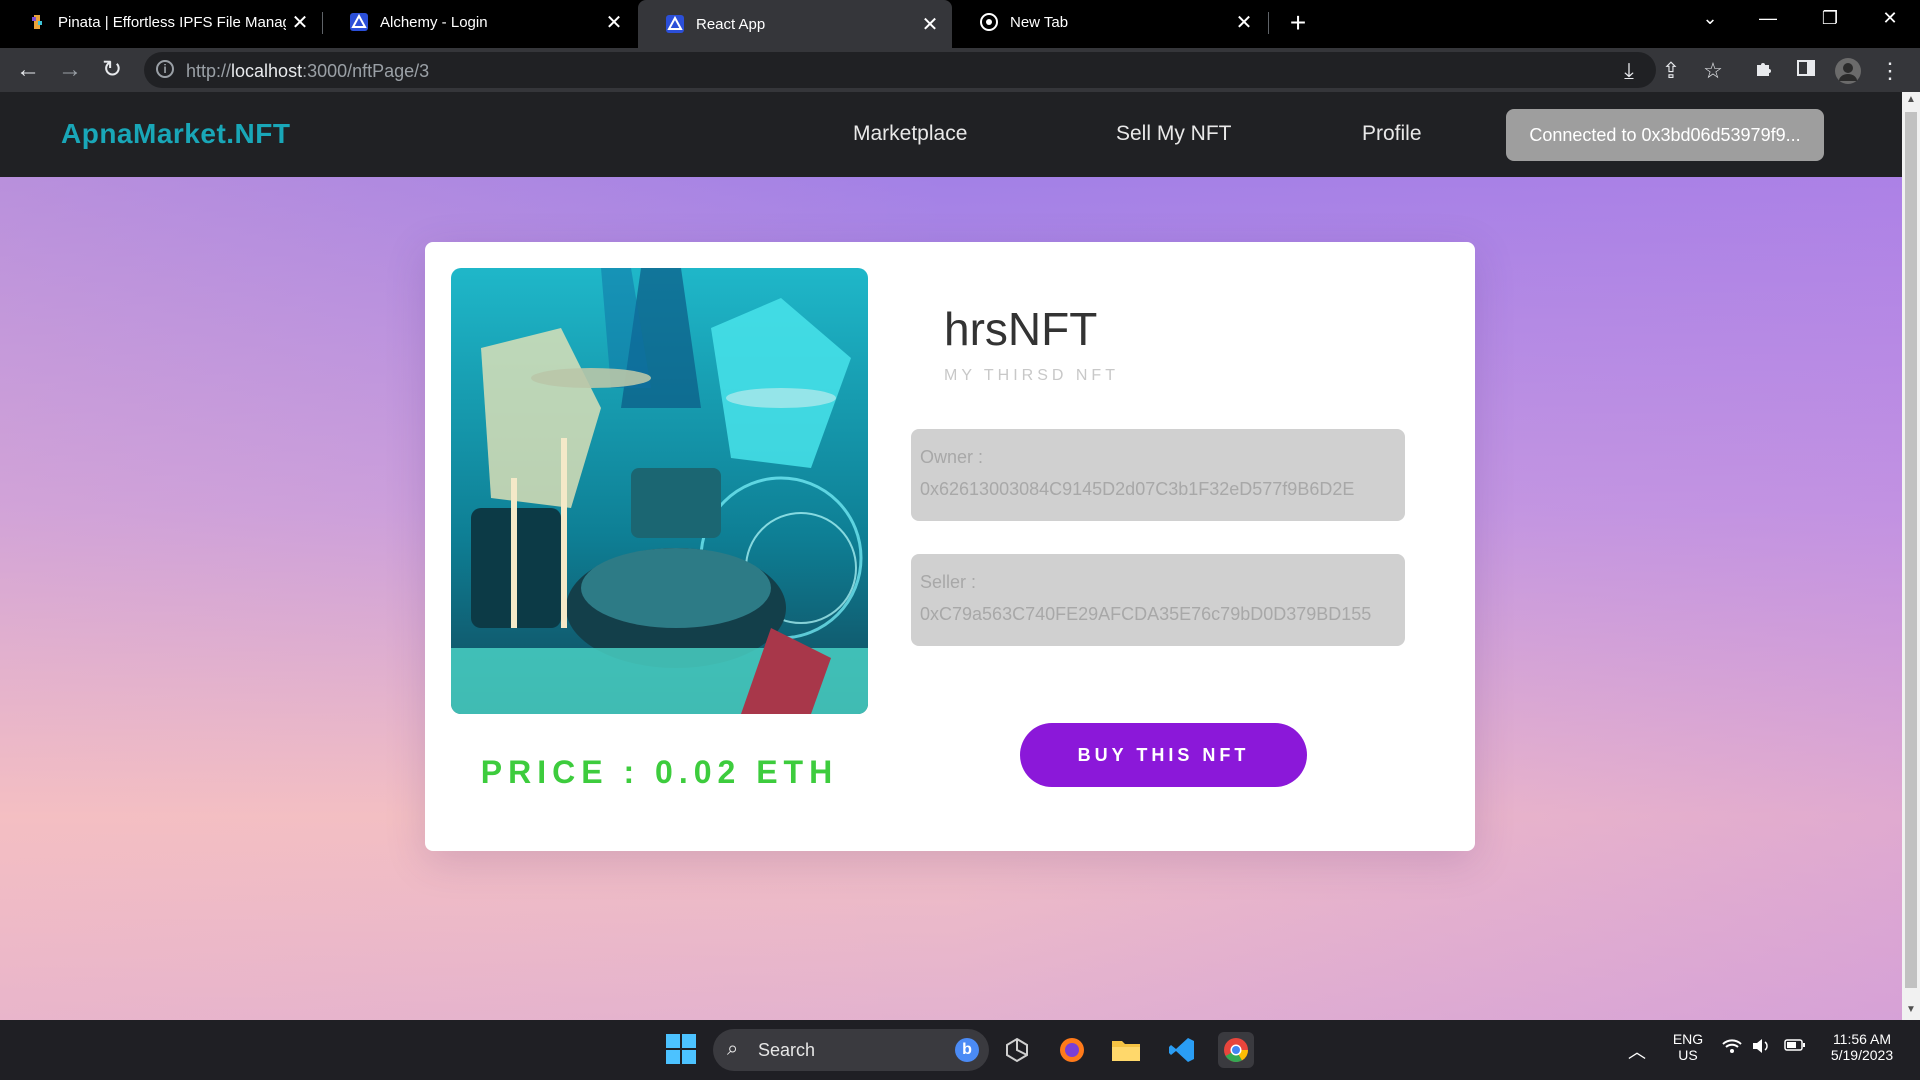 The image size is (1920, 1080). What do you see at coordinates (1848, 71) in the screenshot?
I see `profile-avatar` at bounding box center [1848, 71].